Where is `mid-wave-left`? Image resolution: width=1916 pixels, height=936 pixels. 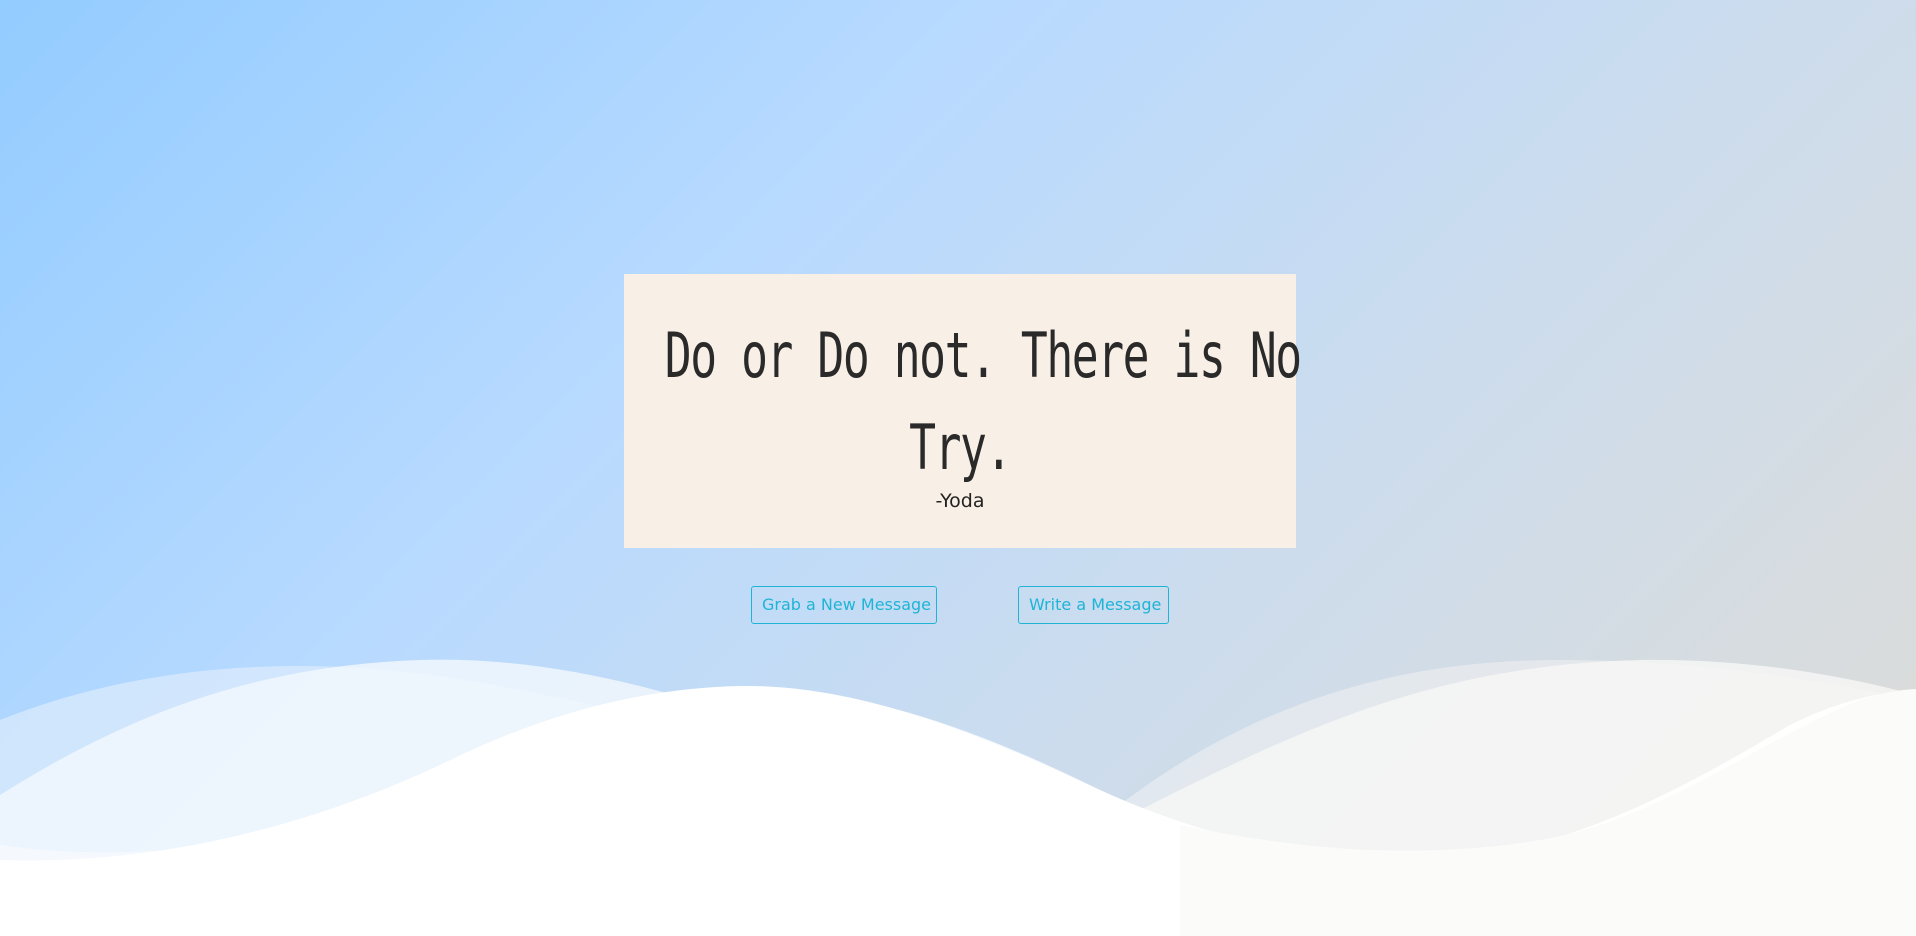 mid-wave-left is located at coordinates (390, 797).